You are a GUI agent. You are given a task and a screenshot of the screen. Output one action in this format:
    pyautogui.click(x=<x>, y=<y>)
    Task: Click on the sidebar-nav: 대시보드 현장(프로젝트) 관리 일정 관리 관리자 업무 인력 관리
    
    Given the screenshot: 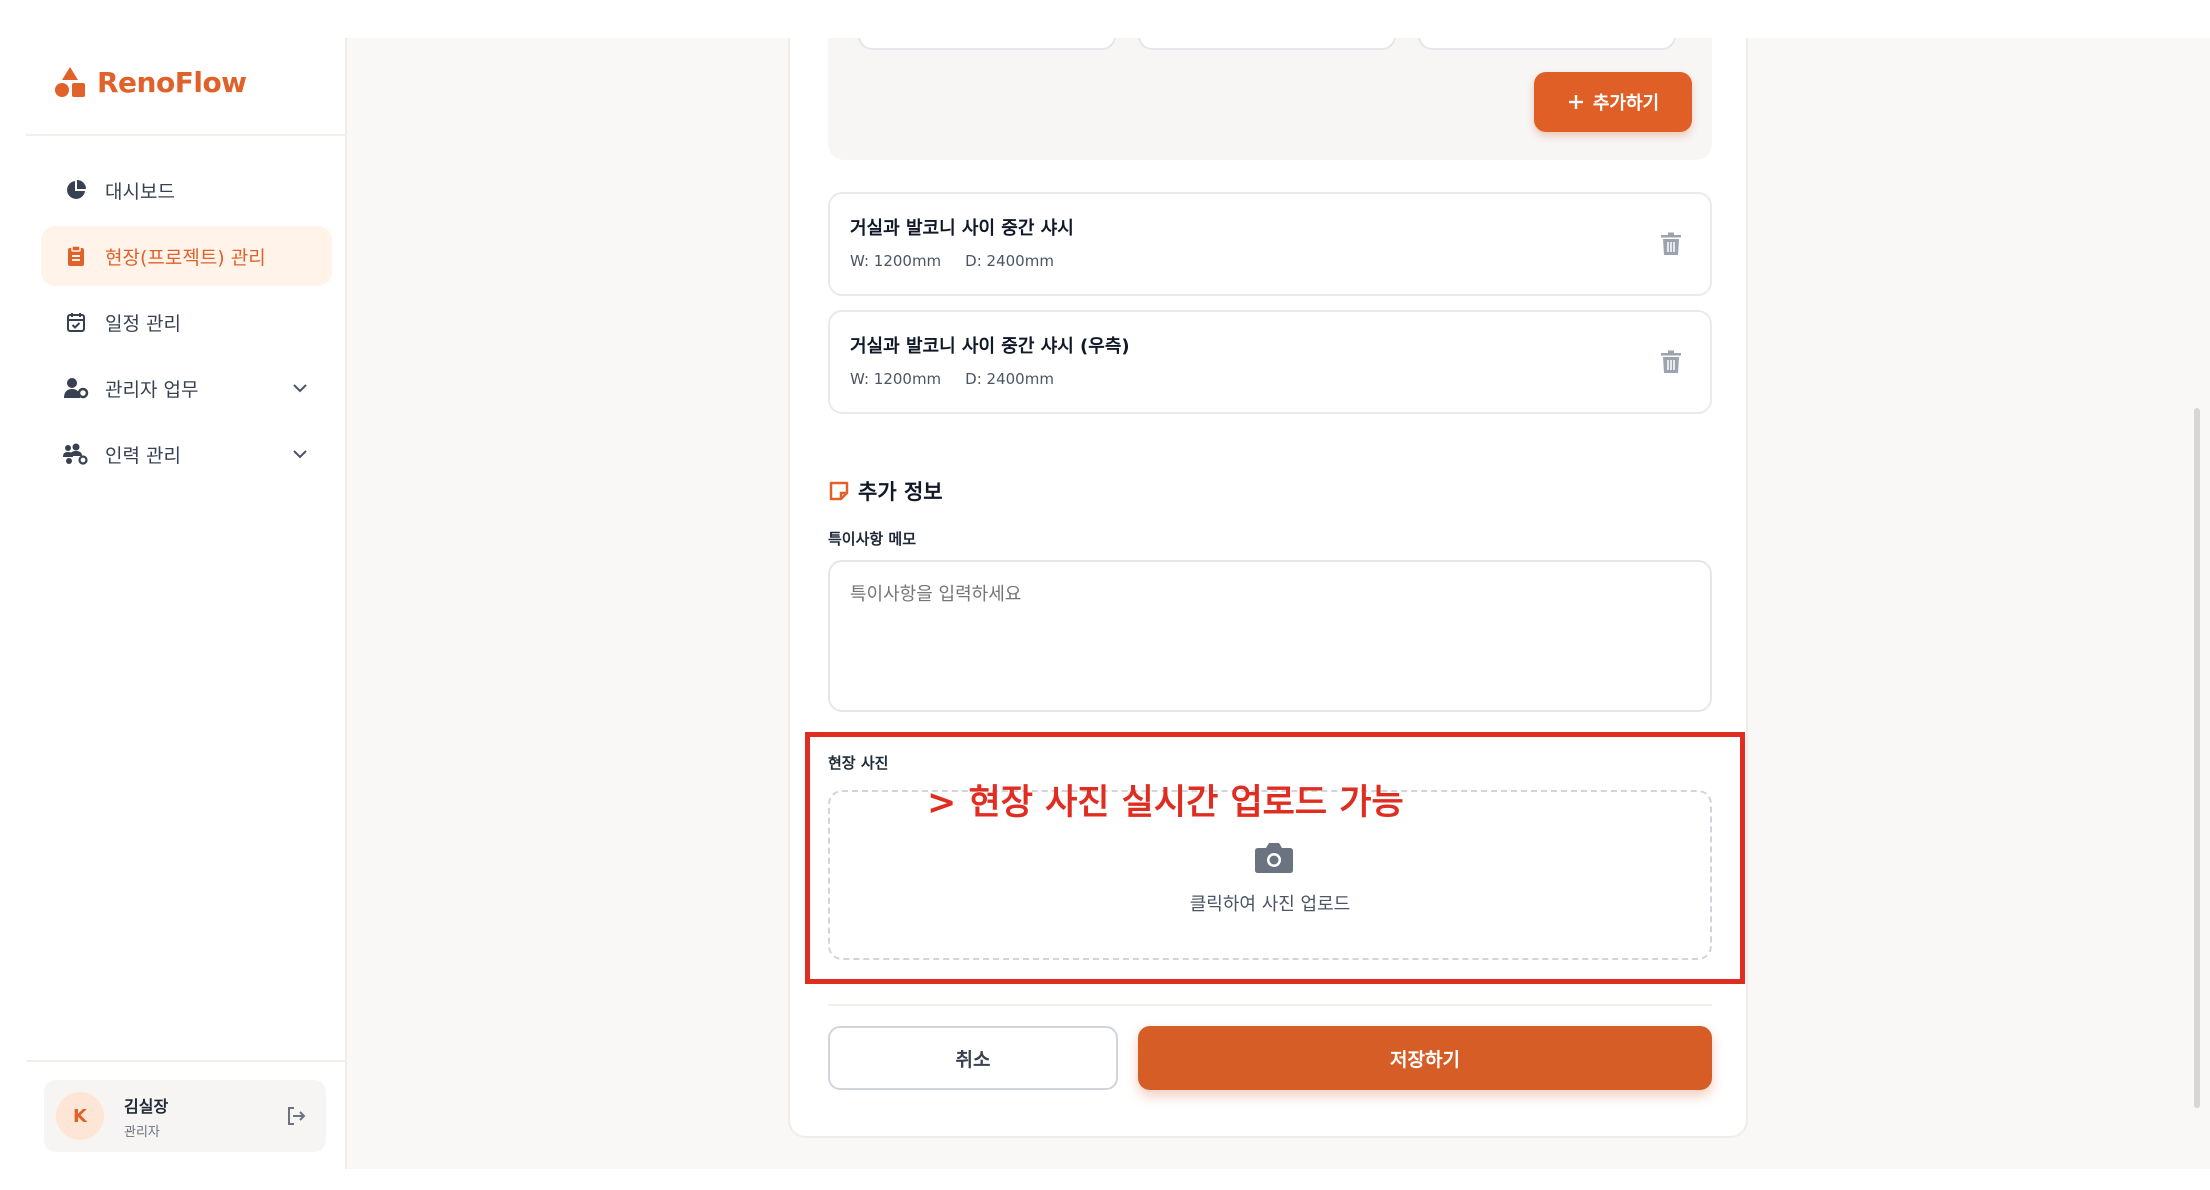 What is the action you would take?
    pyautogui.click(x=186, y=325)
    